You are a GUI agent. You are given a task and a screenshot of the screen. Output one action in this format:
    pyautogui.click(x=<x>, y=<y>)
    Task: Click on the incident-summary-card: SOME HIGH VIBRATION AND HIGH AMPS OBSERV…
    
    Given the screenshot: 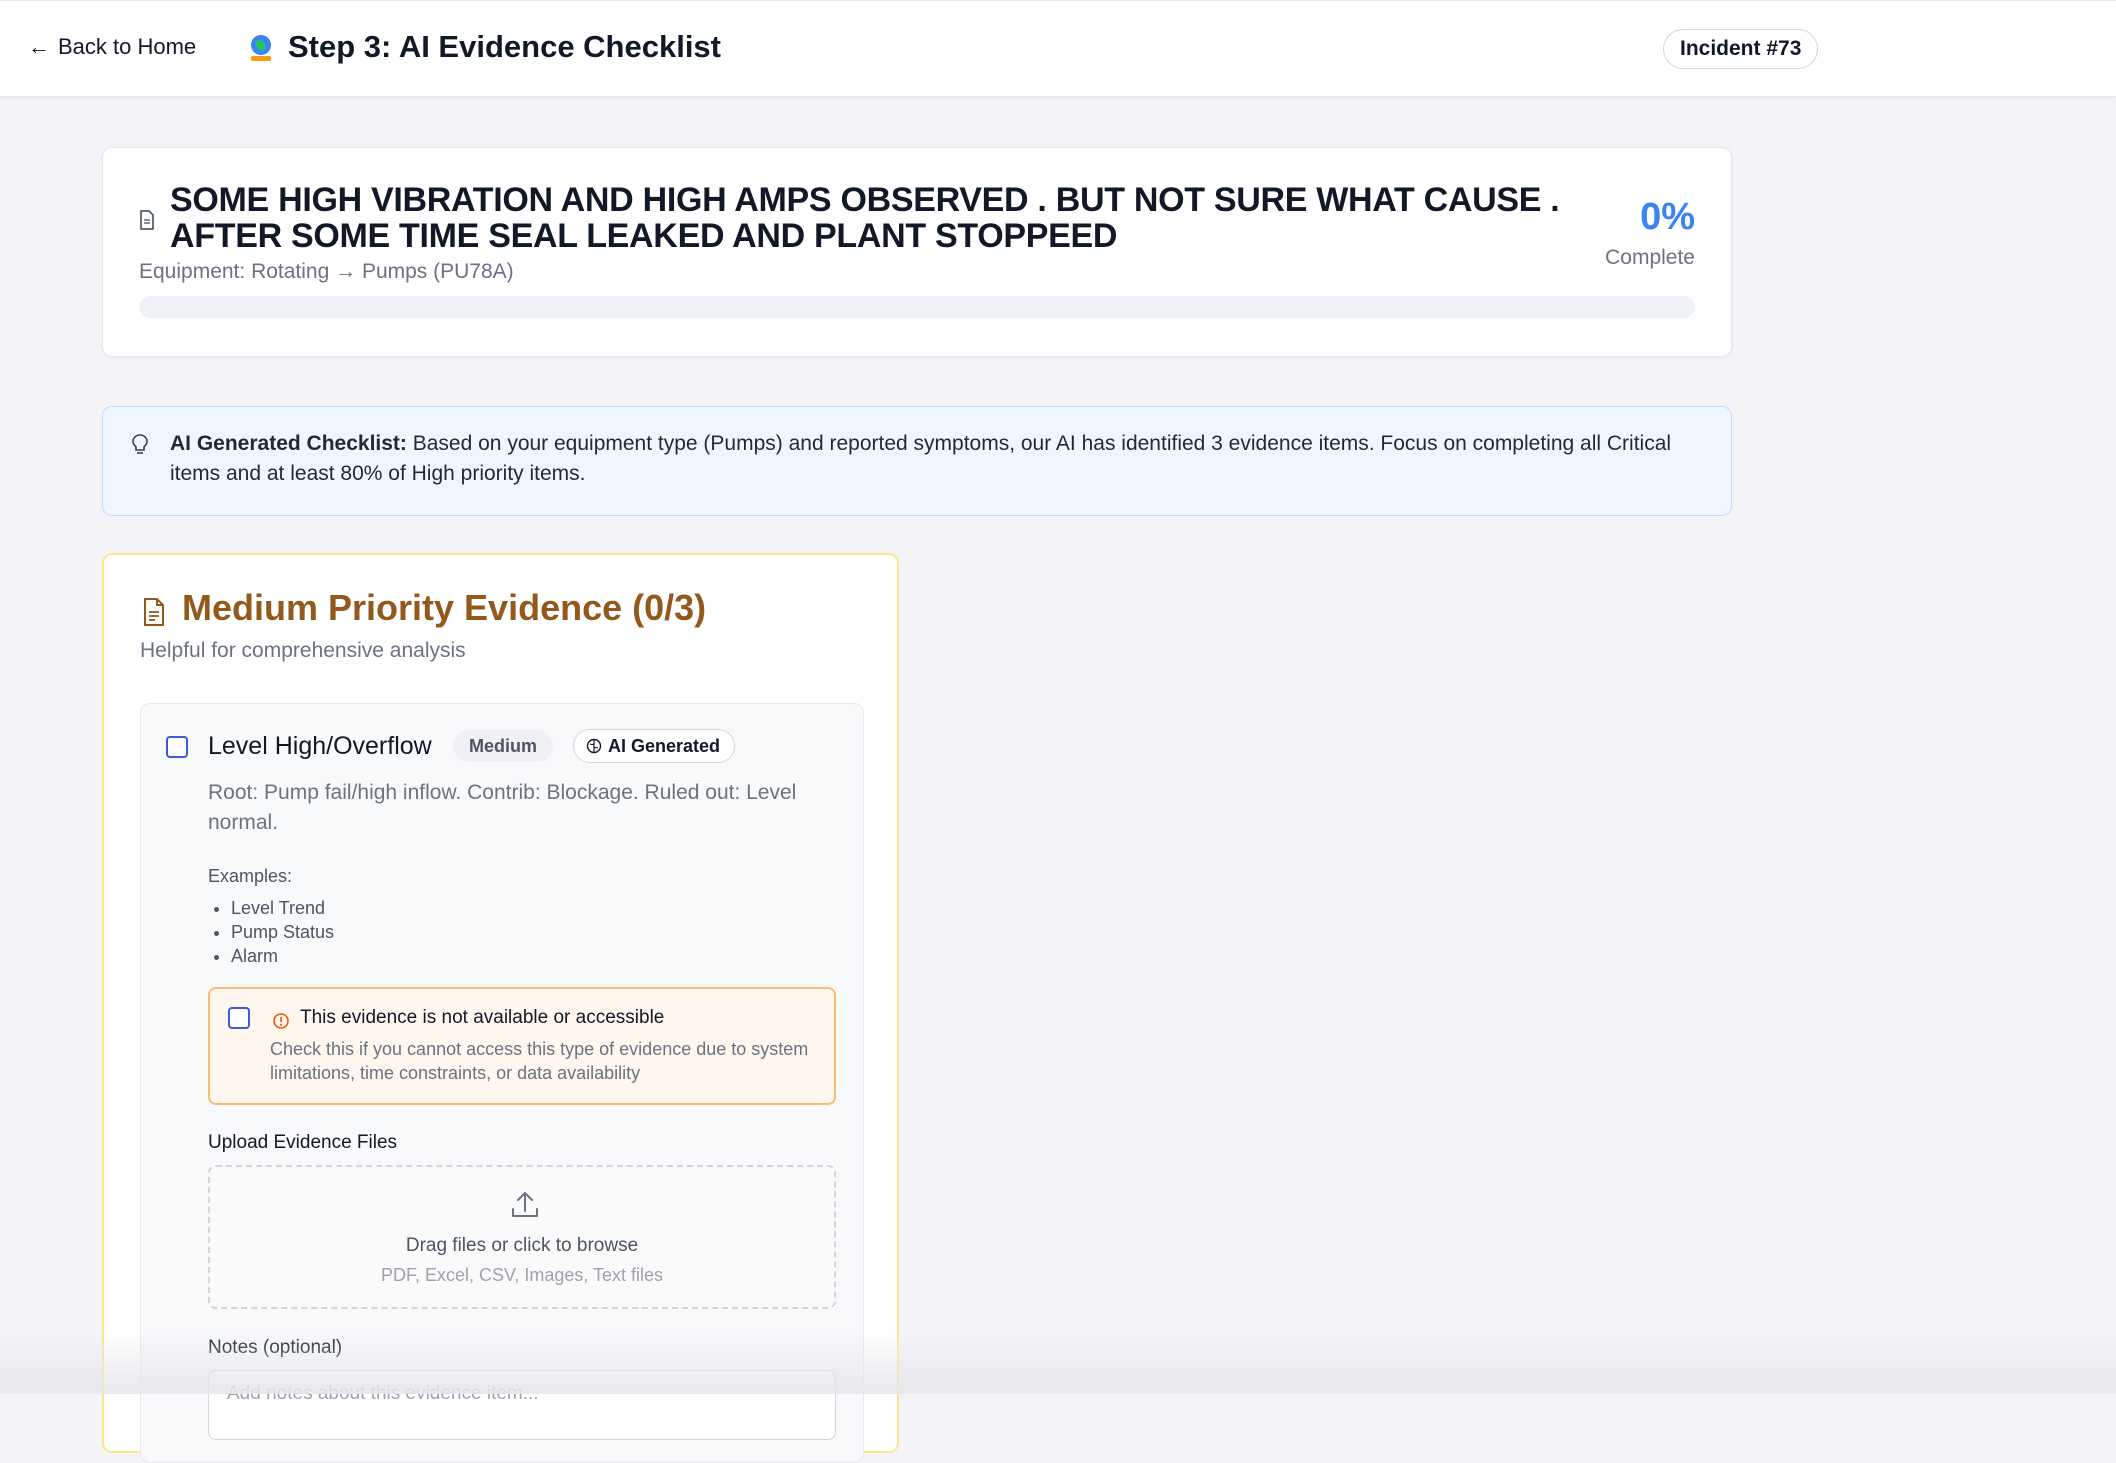 What is the action you would take?
    pyautogui.click(x=917, y=252)
    